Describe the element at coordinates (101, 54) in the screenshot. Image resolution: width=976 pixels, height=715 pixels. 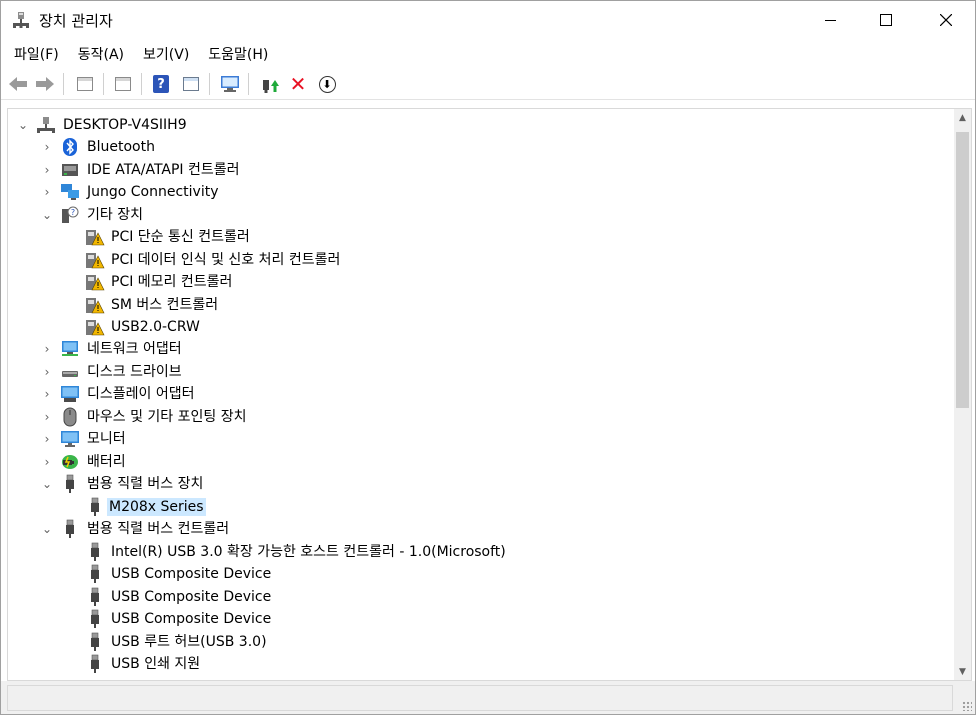
I see `menu-action: 동작(A)` at that location.